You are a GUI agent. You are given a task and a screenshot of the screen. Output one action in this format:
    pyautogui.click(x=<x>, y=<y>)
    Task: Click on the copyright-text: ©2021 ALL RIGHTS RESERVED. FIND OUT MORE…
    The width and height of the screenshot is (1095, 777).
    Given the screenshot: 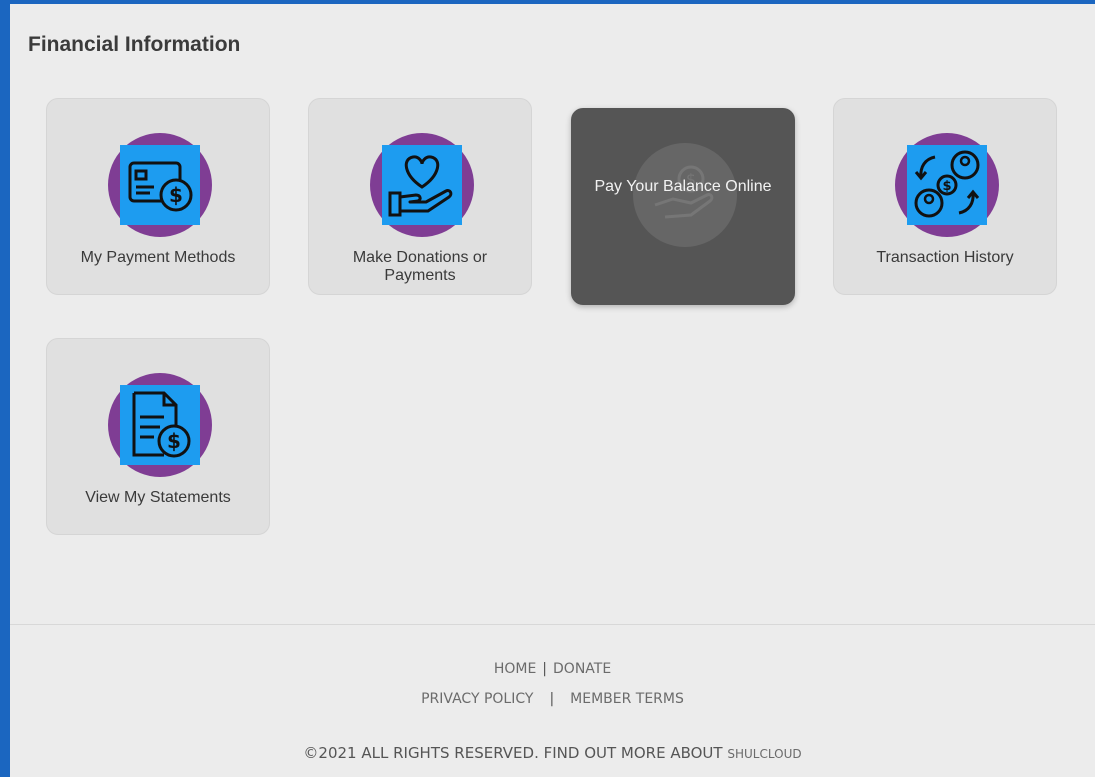 What is the action you would take?
    pyautogui.click(x=513, y=753)
    